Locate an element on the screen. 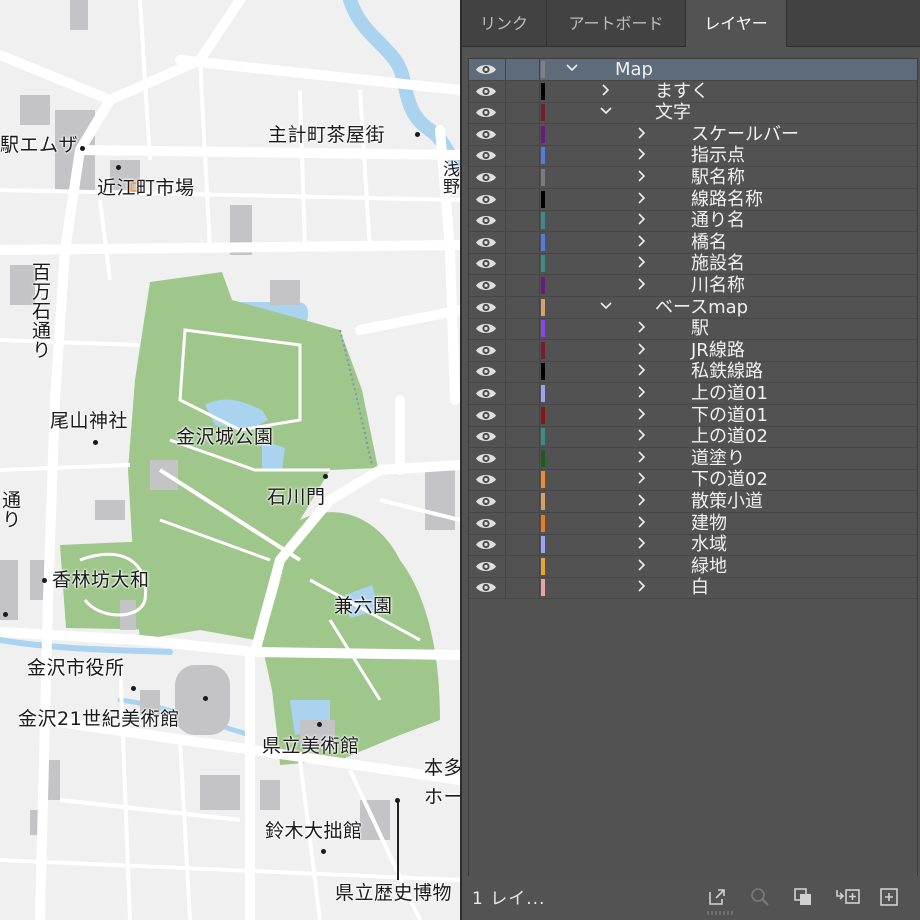 The image size is (920, 920). layer-name: 橋名 is located at coordinates (709, 242).